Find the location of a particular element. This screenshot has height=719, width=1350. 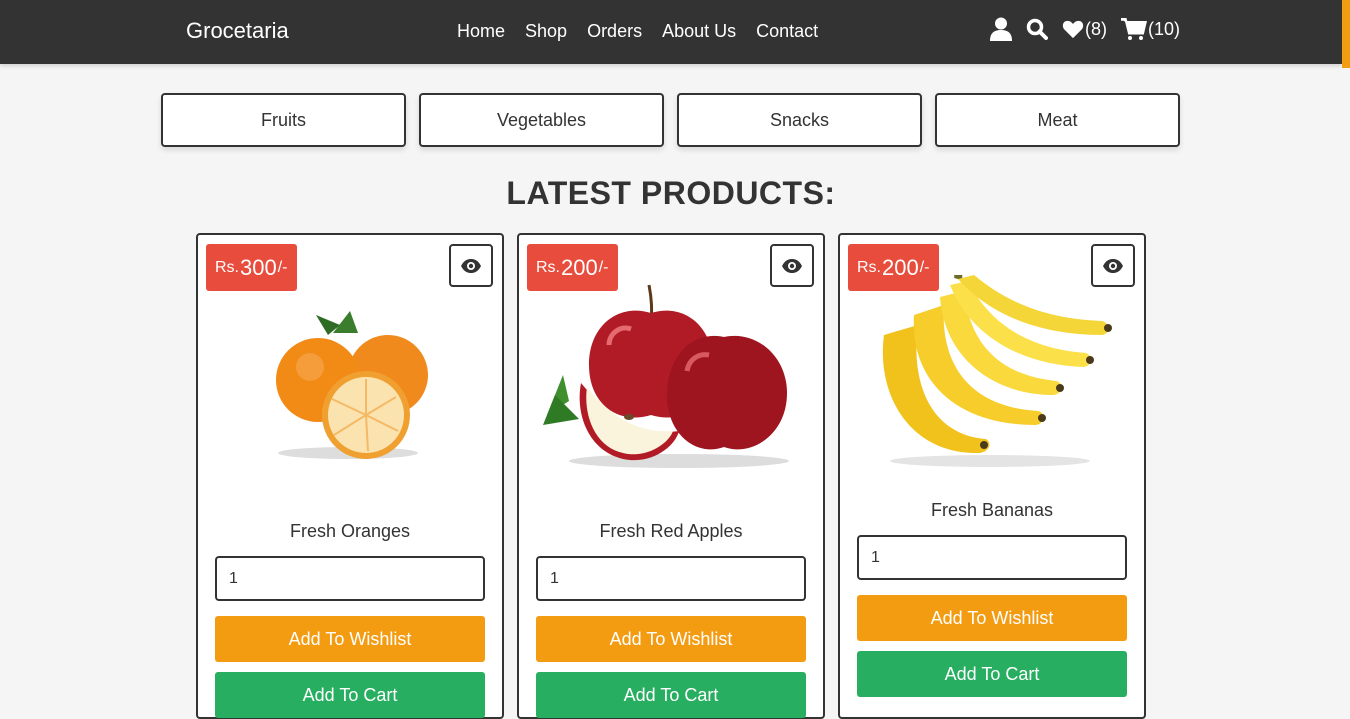

product-name: Fresh Red Apples is located at coordinates (671, 531).